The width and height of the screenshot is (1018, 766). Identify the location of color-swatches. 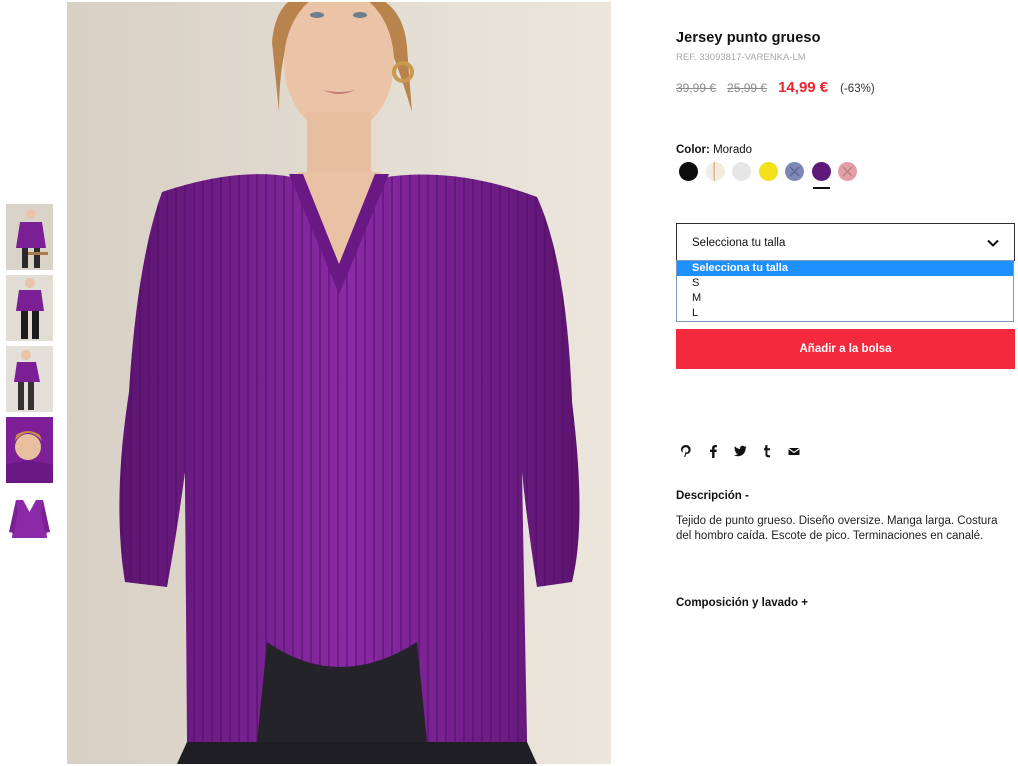
(772, 175).